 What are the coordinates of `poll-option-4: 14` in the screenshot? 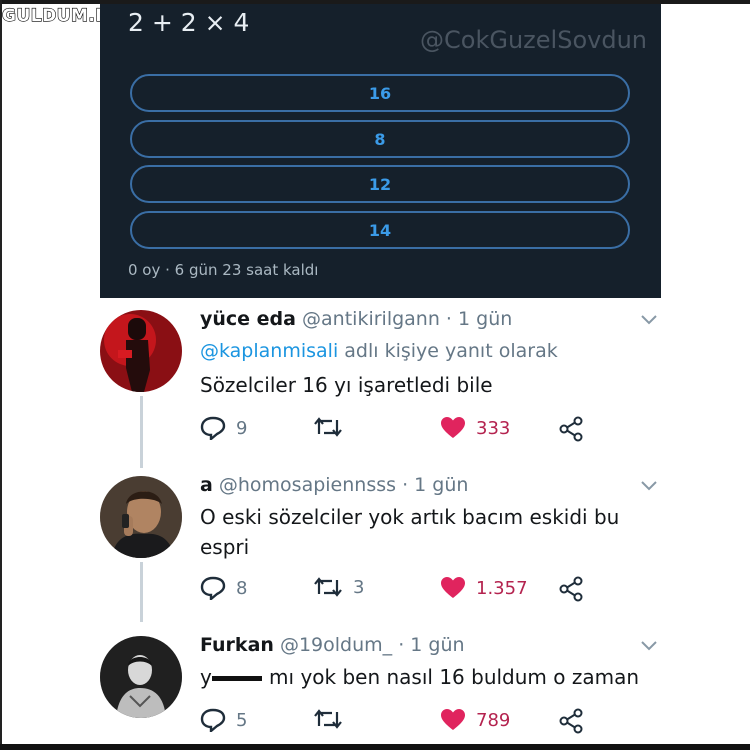 It's located at (380, 230).